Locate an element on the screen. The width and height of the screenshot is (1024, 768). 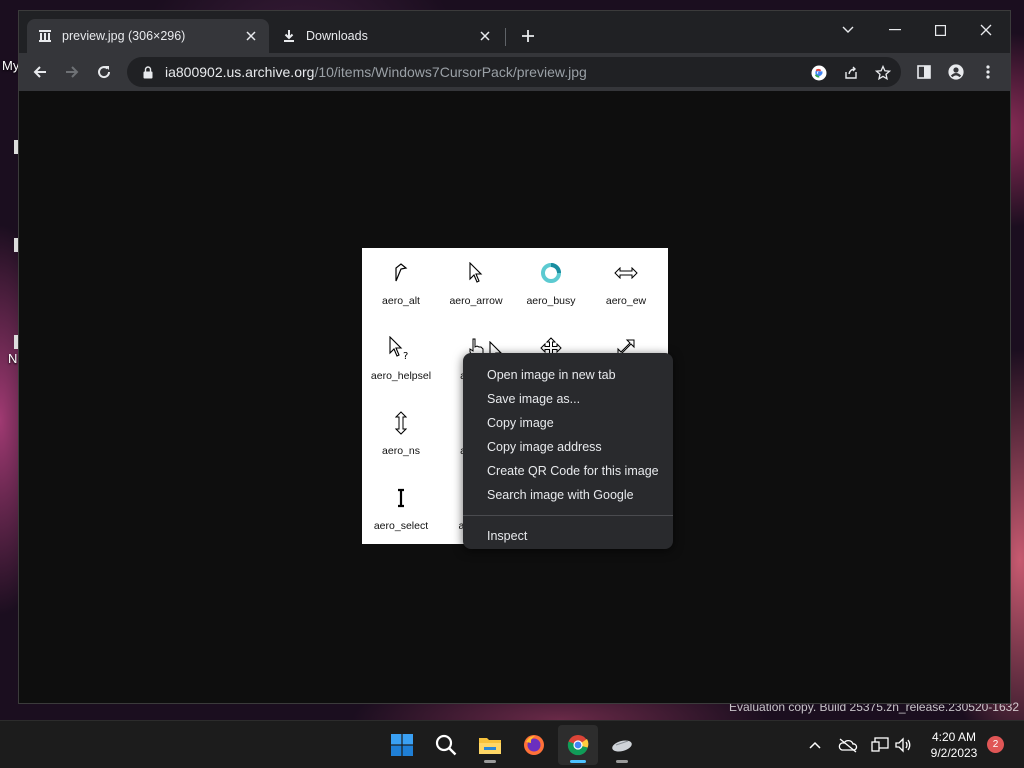
notification-badge: 2 is located at coordinates (995, 744).